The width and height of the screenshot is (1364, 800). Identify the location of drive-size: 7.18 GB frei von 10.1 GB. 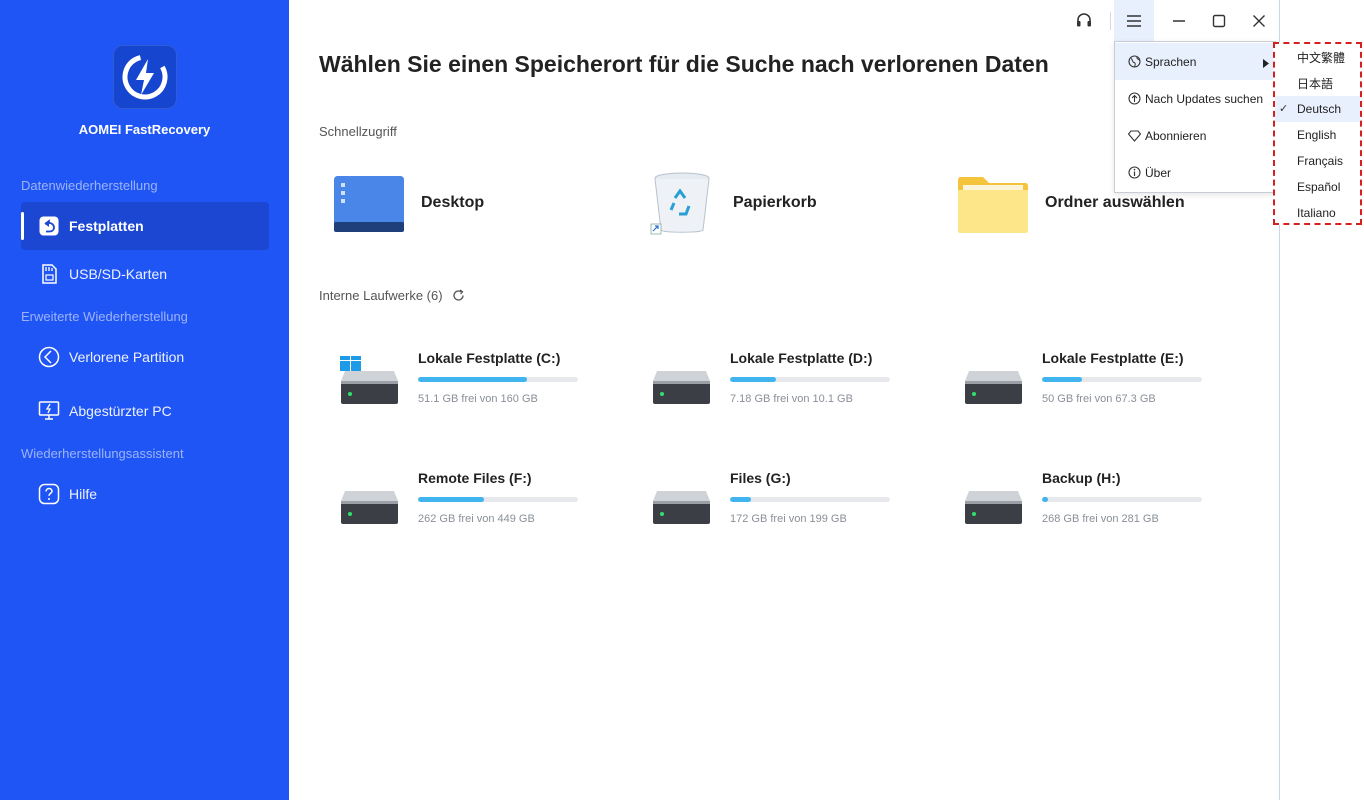
(791, 399).